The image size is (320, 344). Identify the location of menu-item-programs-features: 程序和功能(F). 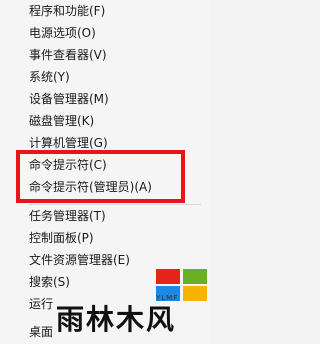
(67, 11).